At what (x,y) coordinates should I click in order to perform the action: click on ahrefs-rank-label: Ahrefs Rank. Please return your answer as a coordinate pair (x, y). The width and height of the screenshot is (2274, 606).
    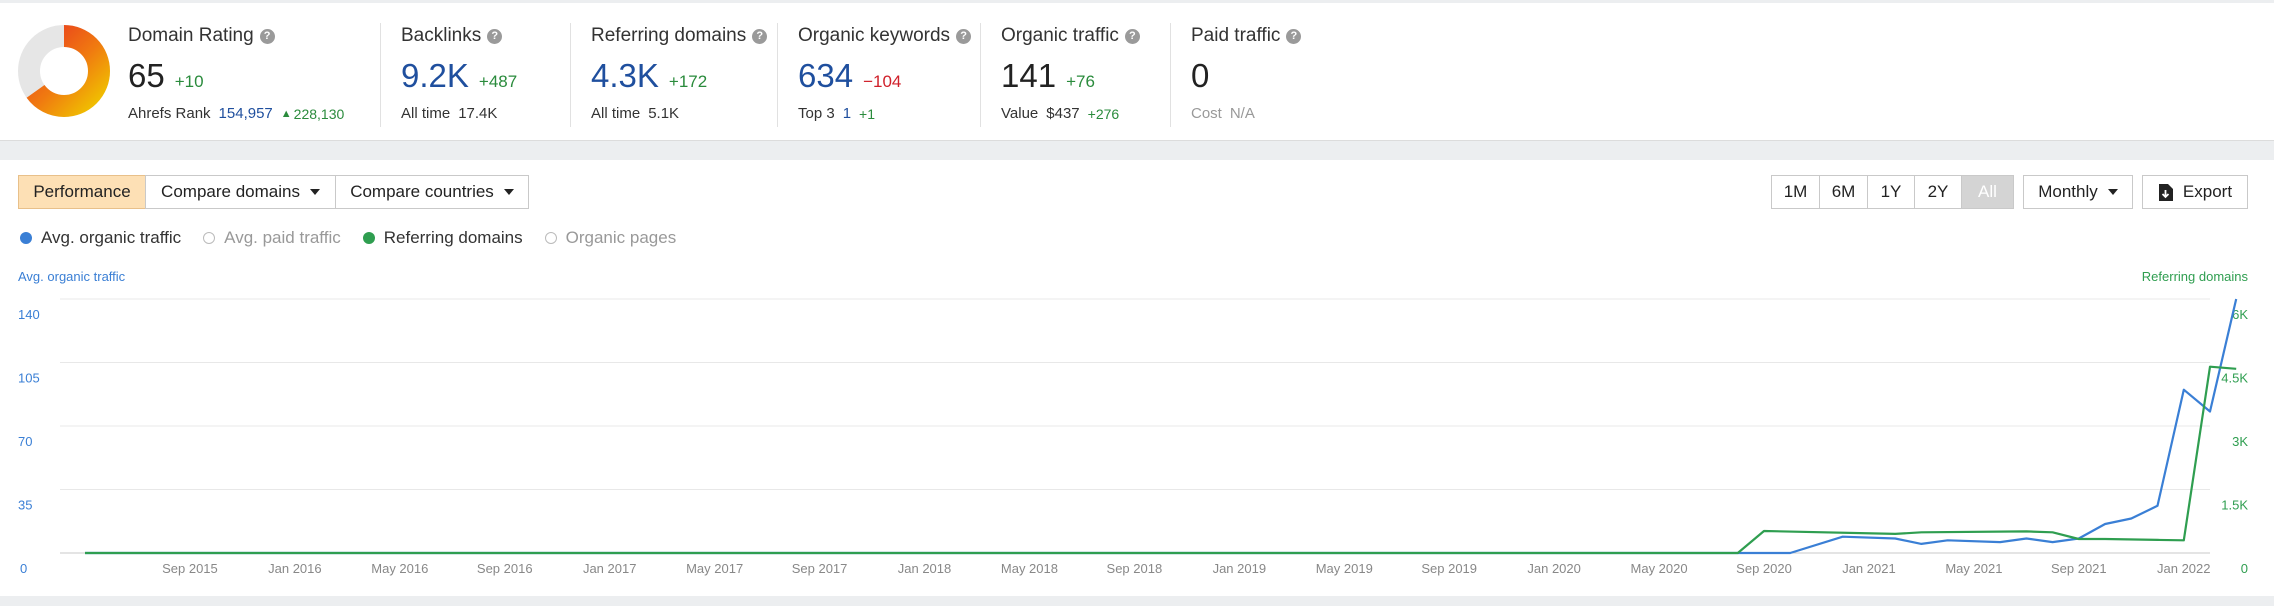
    Looking at the image, I should click on (169, 113).